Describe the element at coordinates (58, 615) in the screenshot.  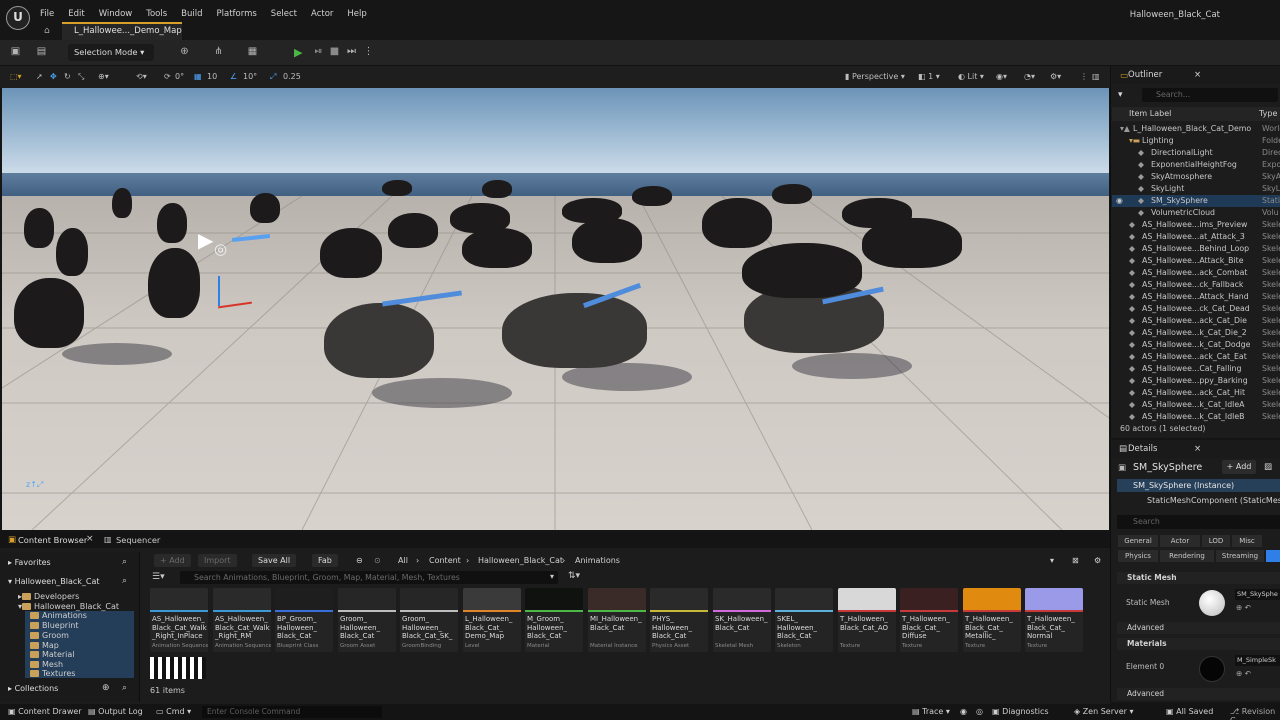
I see `folder-animations: Animations` at that location.